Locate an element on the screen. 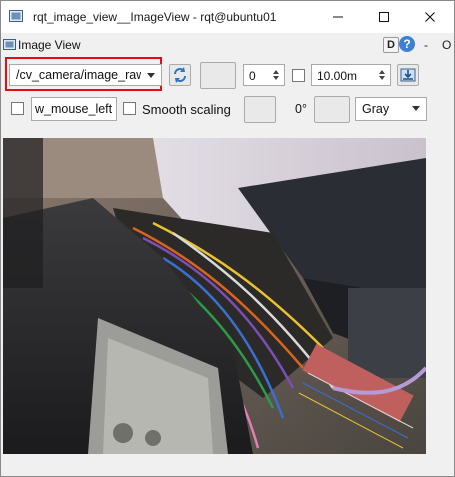  title-bar: rqt_image_view__ImageView - rqt@ubuntu01 is located at coordinates (227, 17).